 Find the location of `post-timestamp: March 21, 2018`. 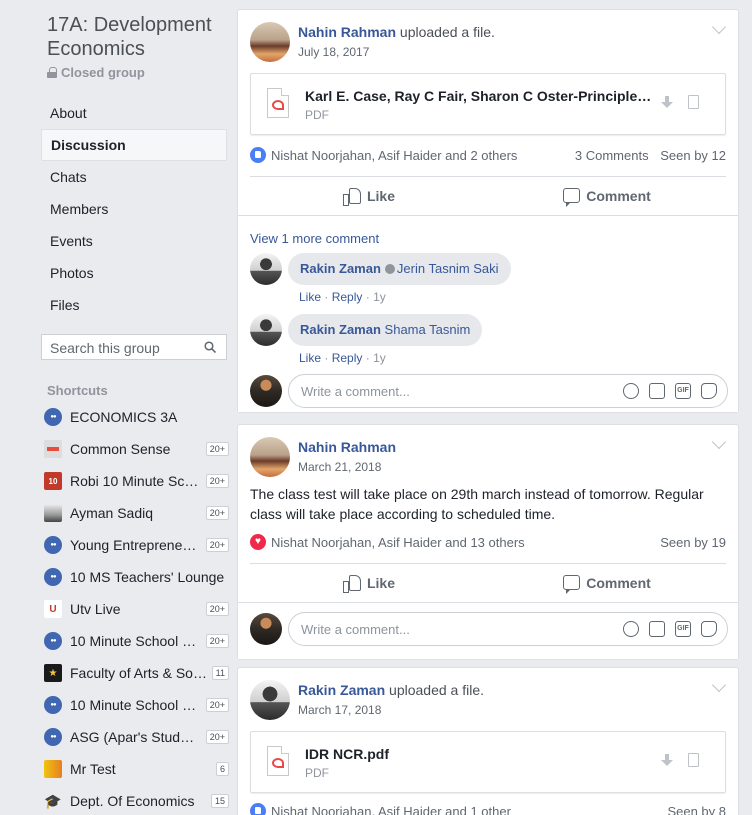

post-timestamp: March 21, 2018 is located at coordinates (339, 467).